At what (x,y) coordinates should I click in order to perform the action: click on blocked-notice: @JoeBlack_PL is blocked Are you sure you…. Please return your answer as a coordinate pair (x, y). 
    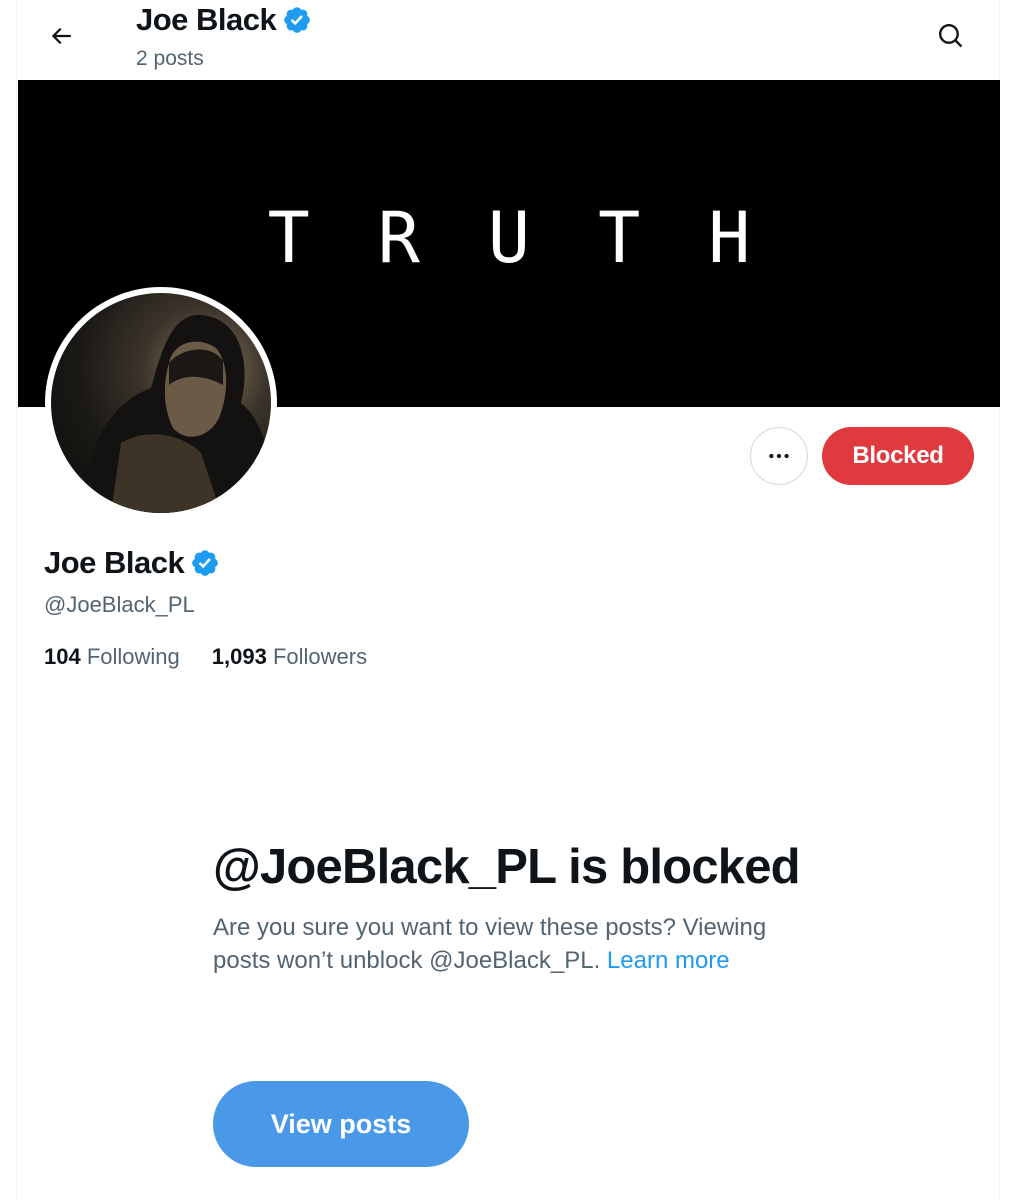
    Looking at the image, I should click on (513, 907).